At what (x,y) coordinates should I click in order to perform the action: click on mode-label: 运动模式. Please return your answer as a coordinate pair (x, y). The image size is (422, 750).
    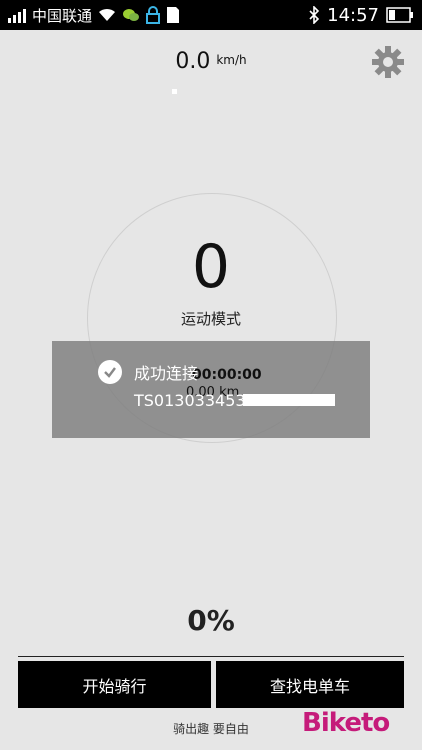
    Looking at the image, I should click on (211, 318).